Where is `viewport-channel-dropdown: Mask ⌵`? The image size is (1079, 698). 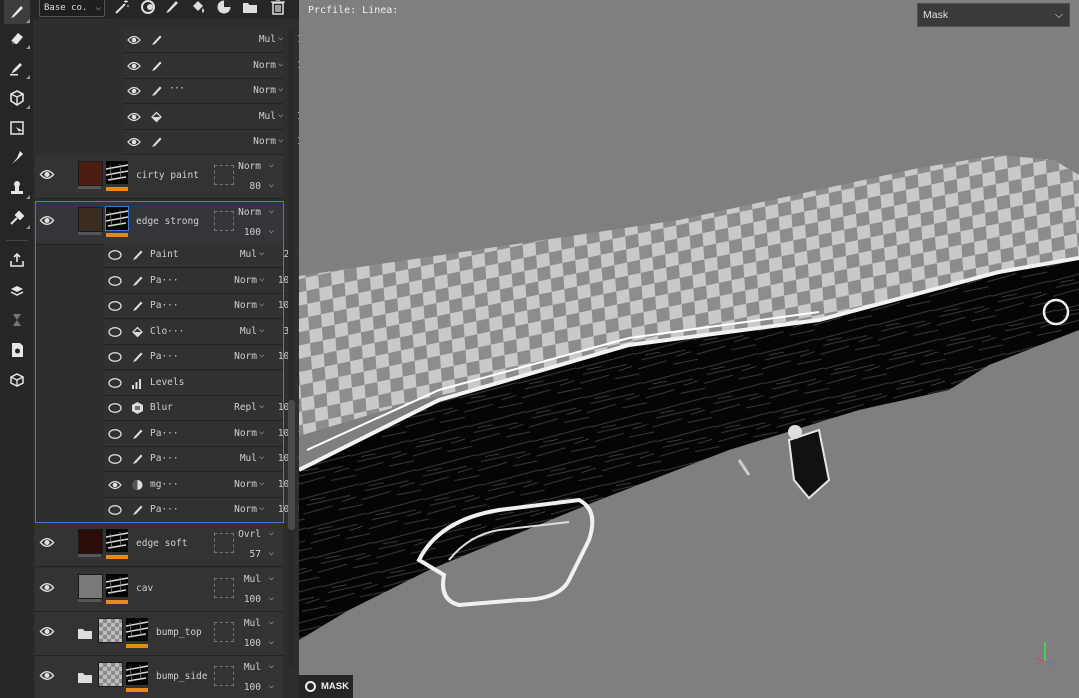
viewport-channel-dropdown: Mask ⌵ is located at coordinates (993, 15).